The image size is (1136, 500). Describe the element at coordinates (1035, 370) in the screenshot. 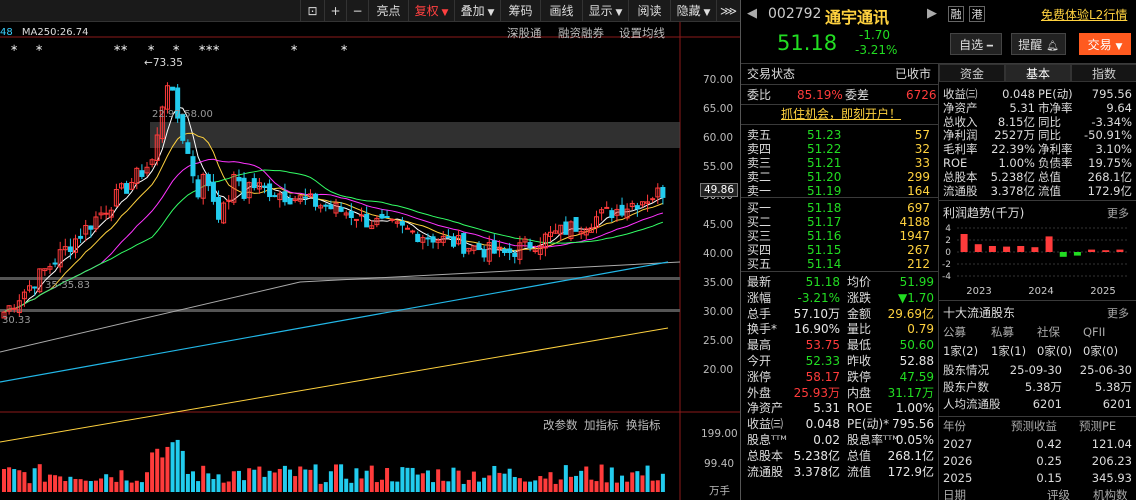

I see `shareholder-value: 25-09-30` at that location.